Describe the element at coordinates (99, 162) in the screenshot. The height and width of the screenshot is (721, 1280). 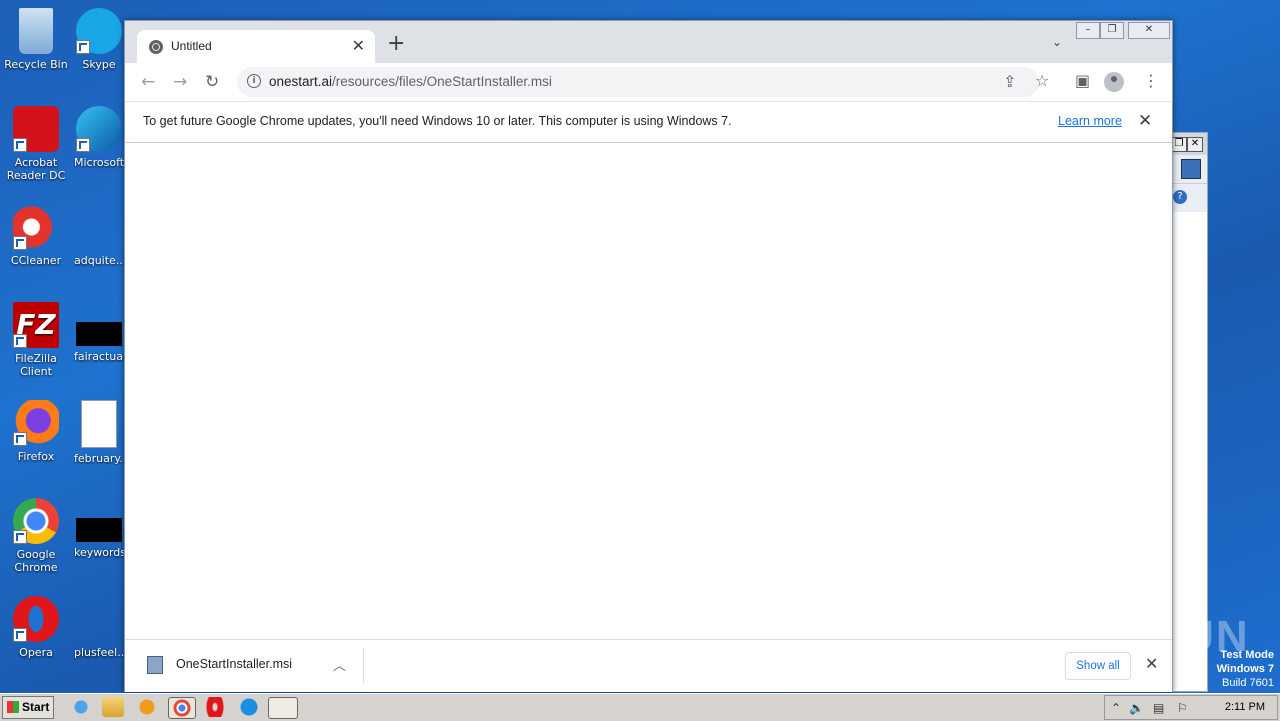
I see `desktop-icon-label: Microsoft` at that location.